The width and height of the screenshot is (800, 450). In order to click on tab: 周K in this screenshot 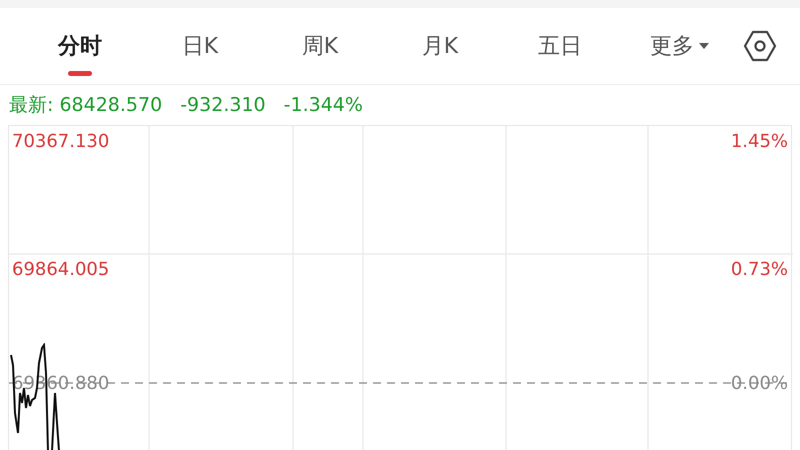, I will do `click(320, 46)`.